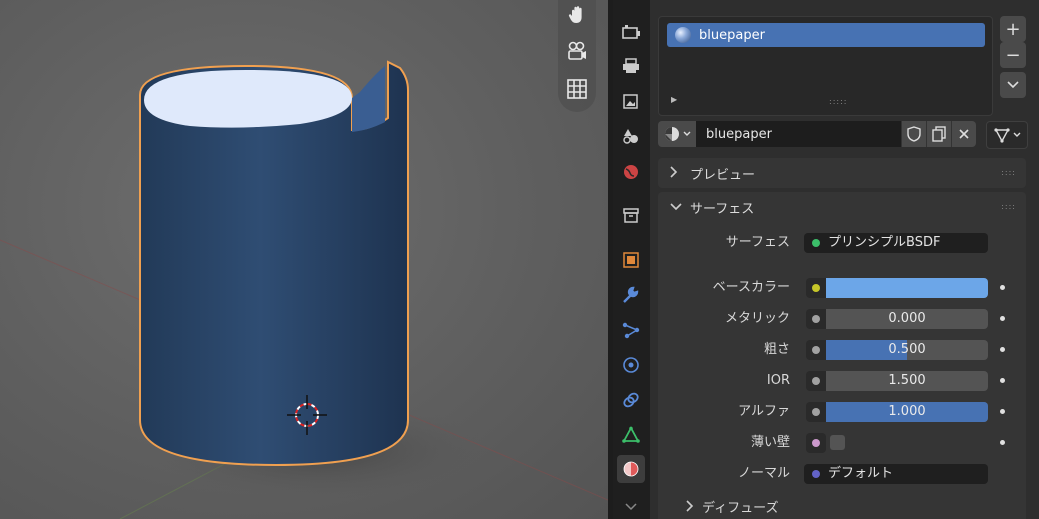  What do you see at coordinates (907, 288) in the screenshot?
I see `base-color-swatch` at bounding box center [907, 288].